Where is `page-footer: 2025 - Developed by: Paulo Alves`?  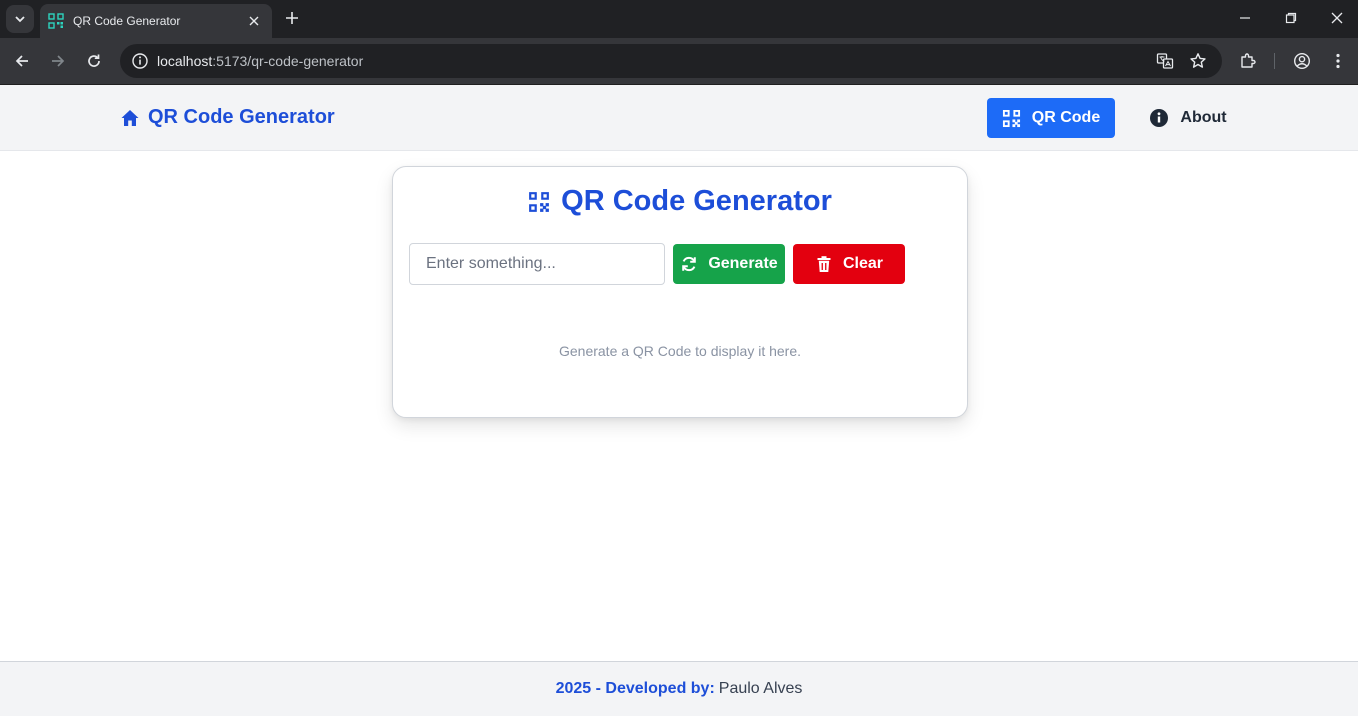 page-footer: 2025 - Developed by: Paulo Alves is located at coordinates (679, 688).